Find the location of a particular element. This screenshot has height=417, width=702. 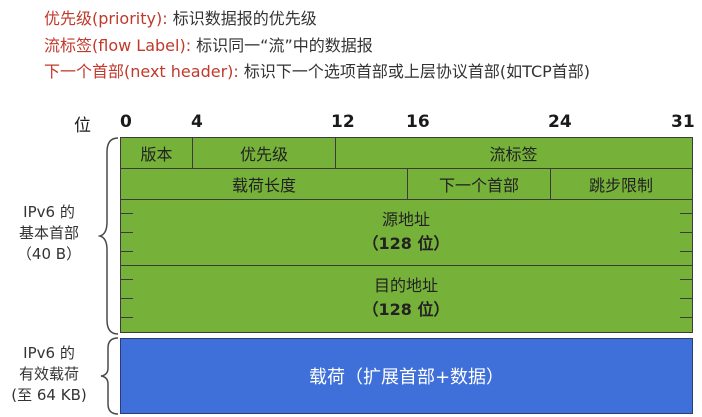

header-brace is located at coordinates (108, 236).